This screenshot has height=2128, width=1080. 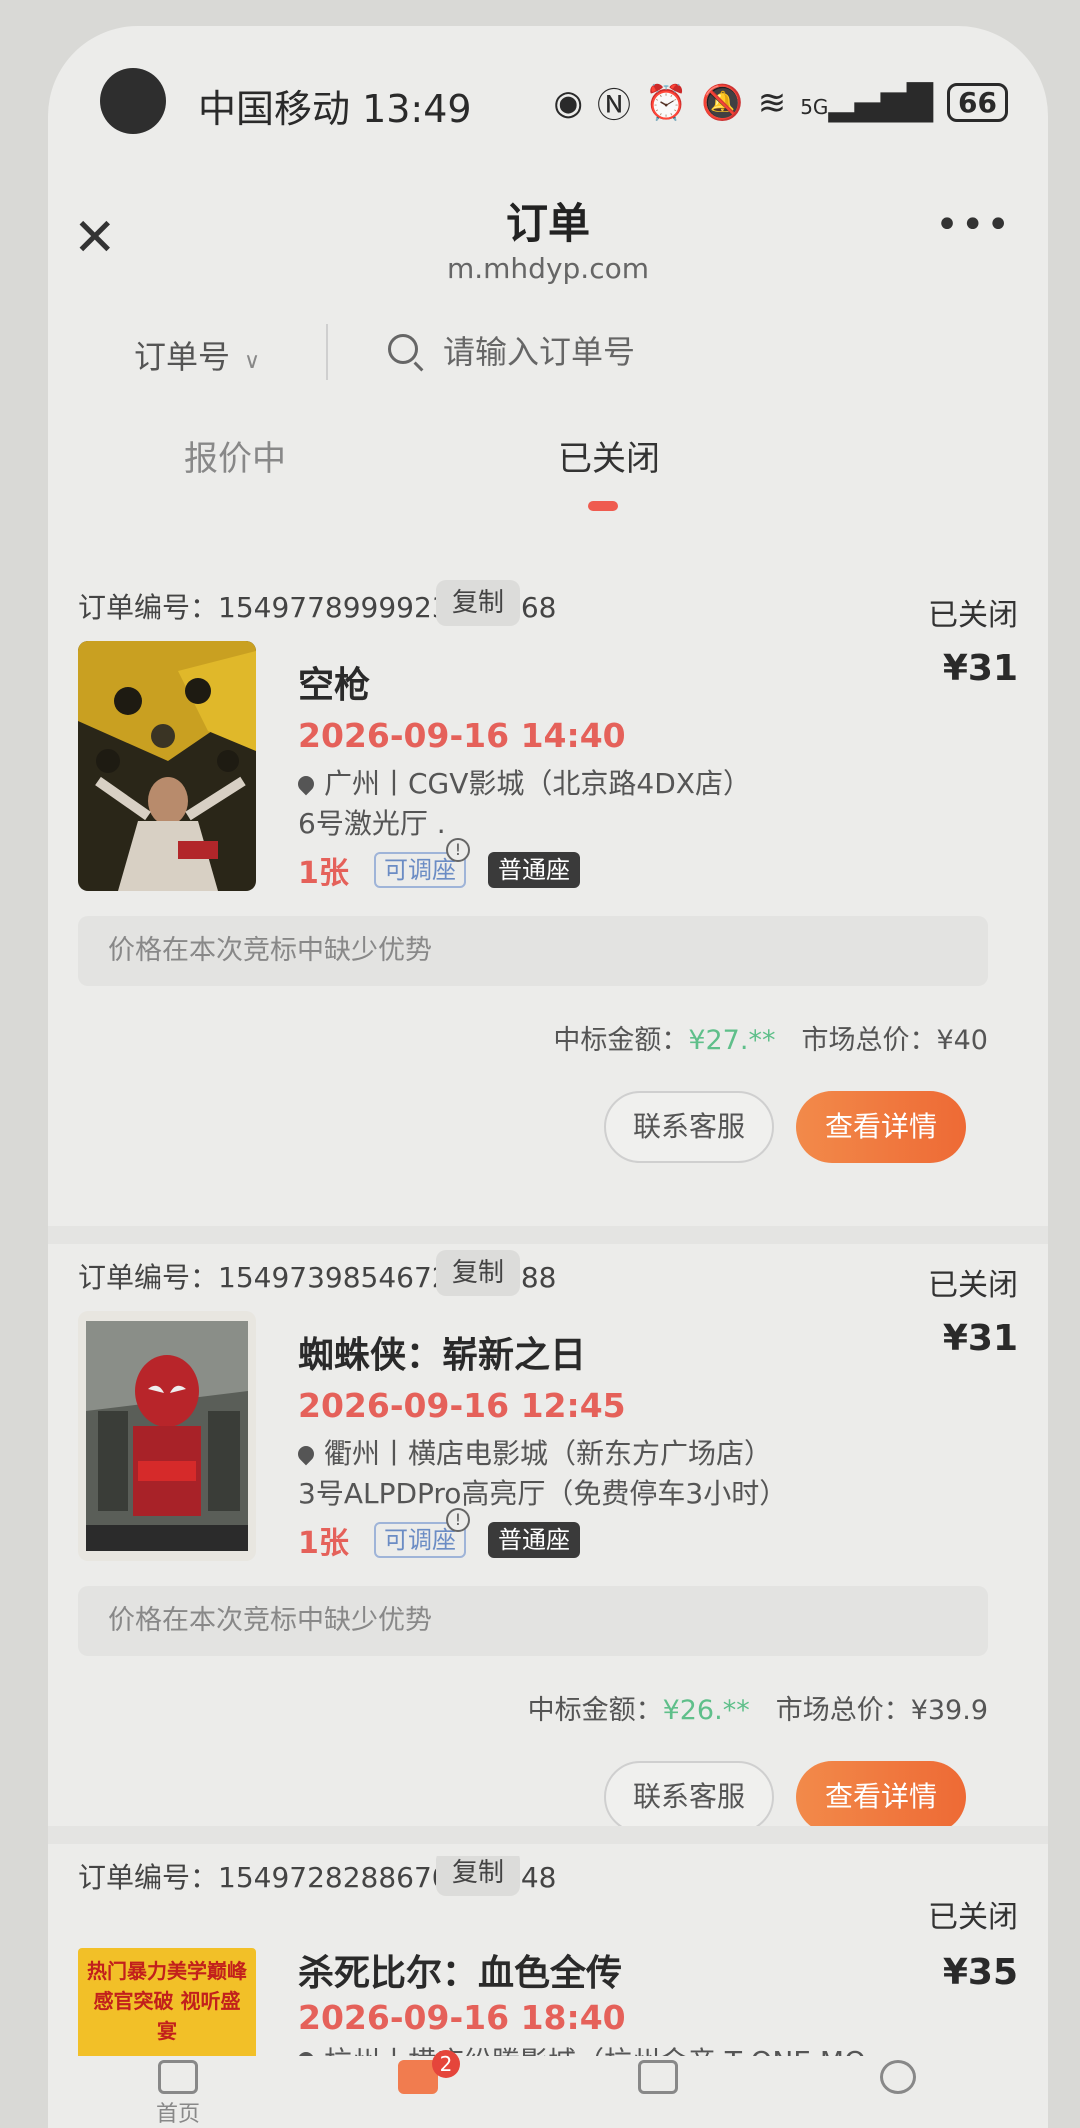 I want to click on price-summary: 中标金额：¥26.** 市场总价：¥39.9, so click(x=758, y=1707).